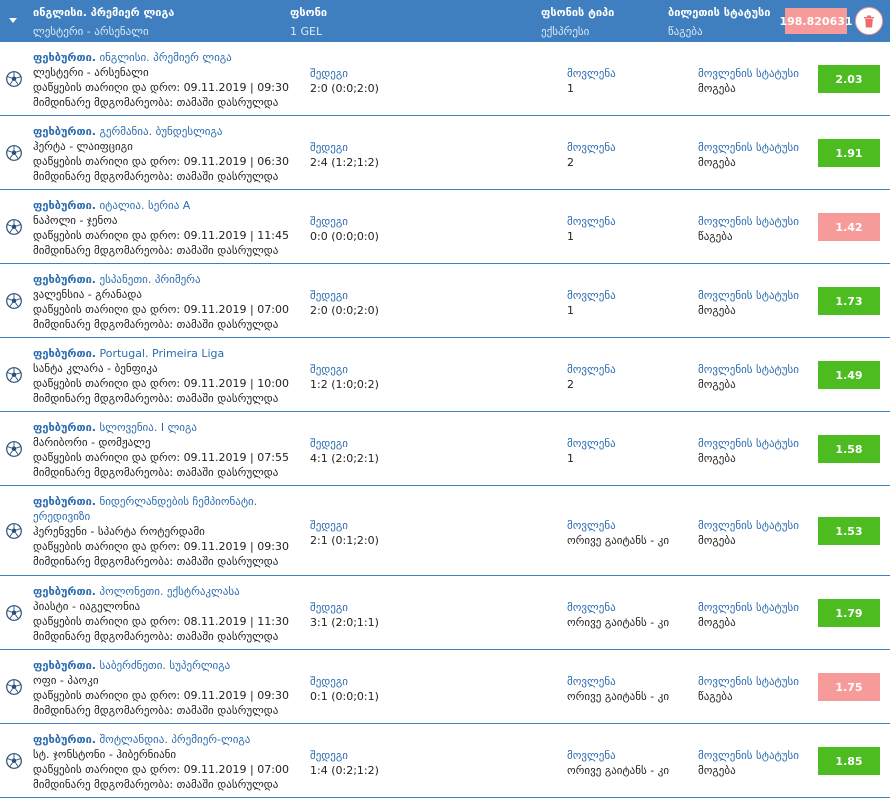 This screenshot has height=800, width=890. Describe the element at coordinates (95, 368) in the screenshot. I see `teams: სანტა კლარა - ბენფიკა` at that location.